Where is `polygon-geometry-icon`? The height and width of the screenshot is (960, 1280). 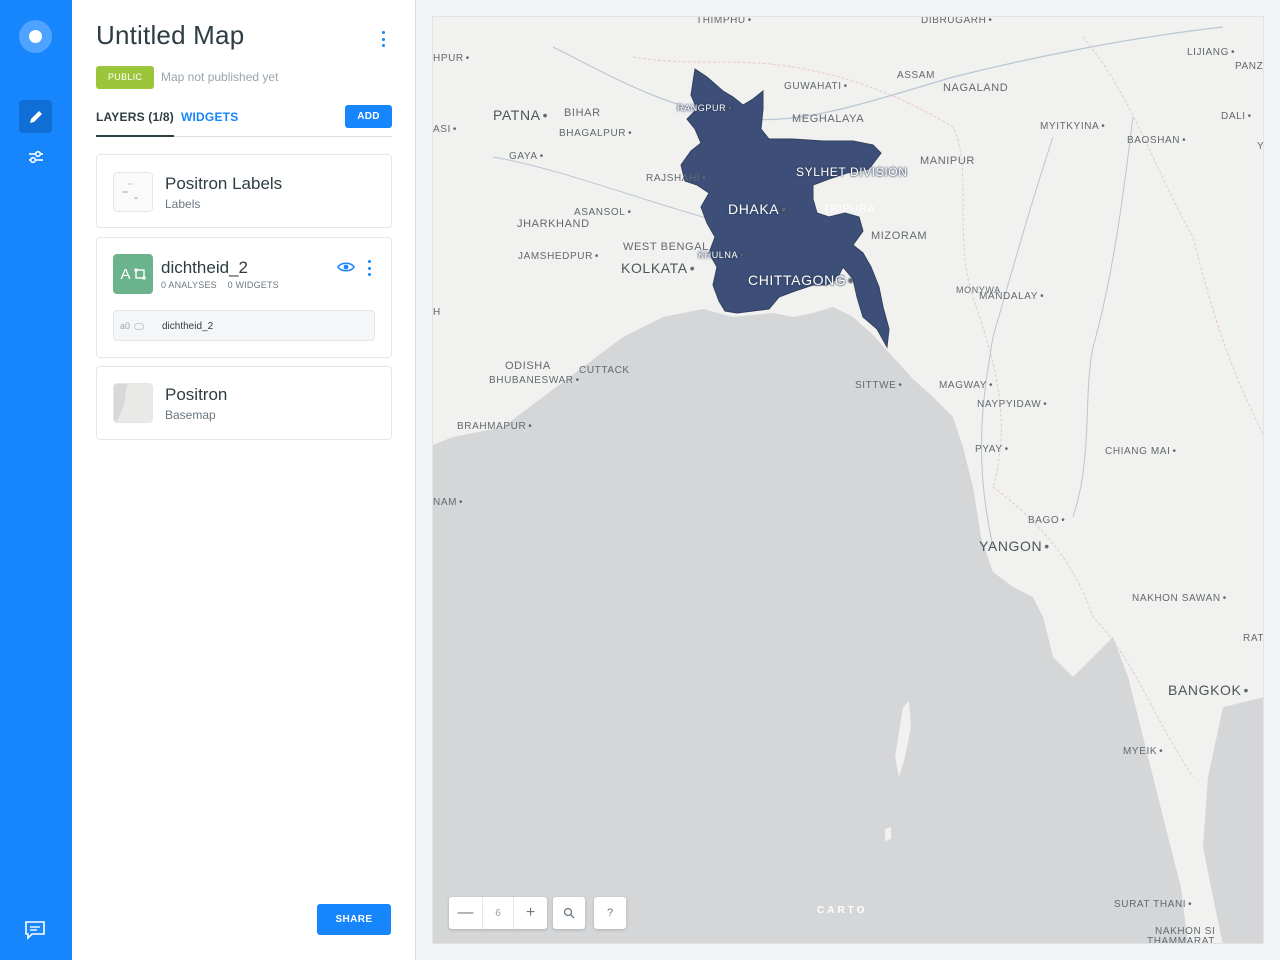 polygon-geometry-icon is located at coordinates (139, 274).